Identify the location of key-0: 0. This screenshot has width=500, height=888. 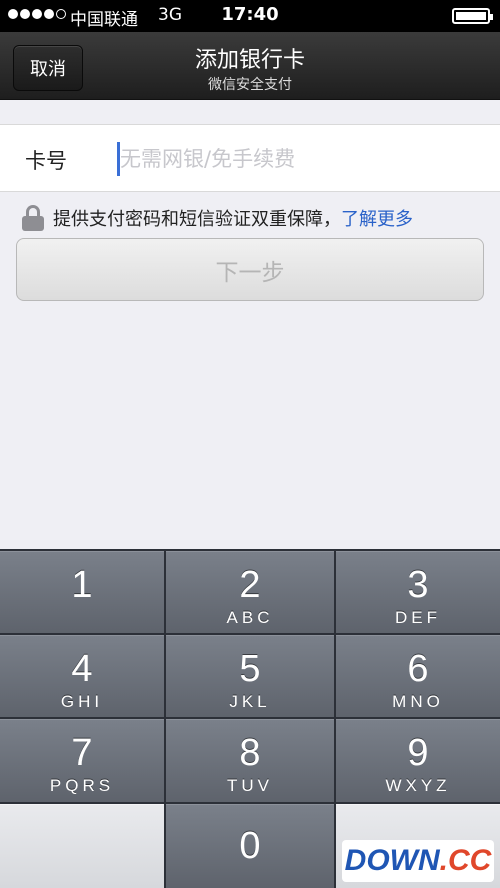
(250, 846).